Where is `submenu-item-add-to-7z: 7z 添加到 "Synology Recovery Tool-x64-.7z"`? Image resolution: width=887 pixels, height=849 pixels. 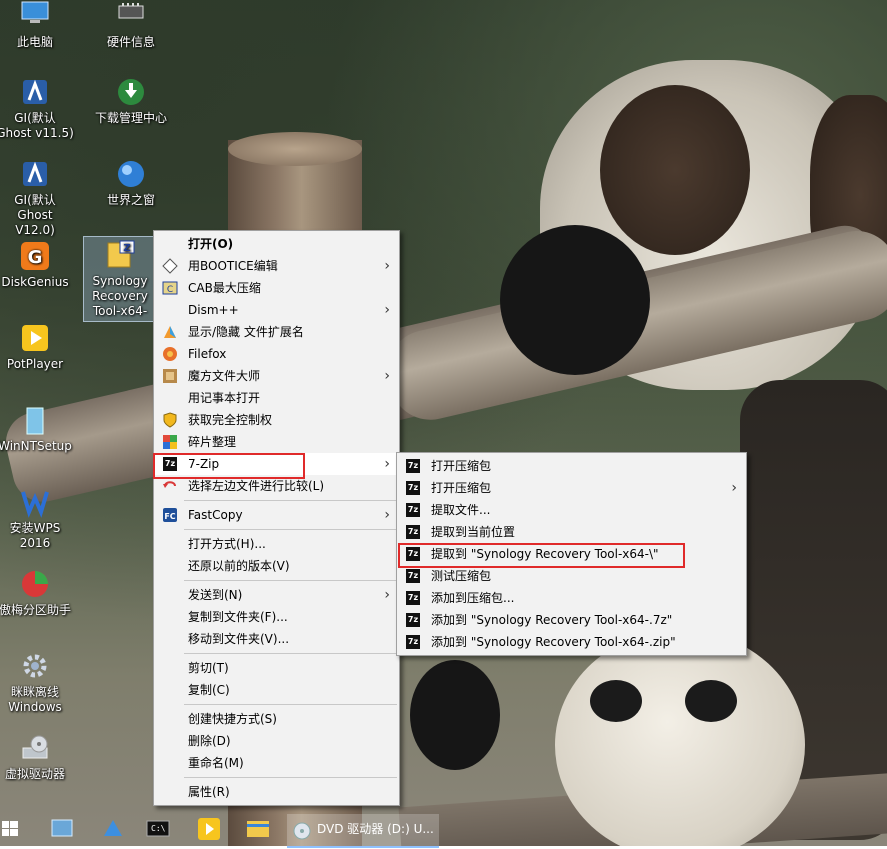 submenu-item-add-to-7z: 7z 添加到 "Synology Recovery Tool-x64-.7z" is located at coordinates (571, 620).